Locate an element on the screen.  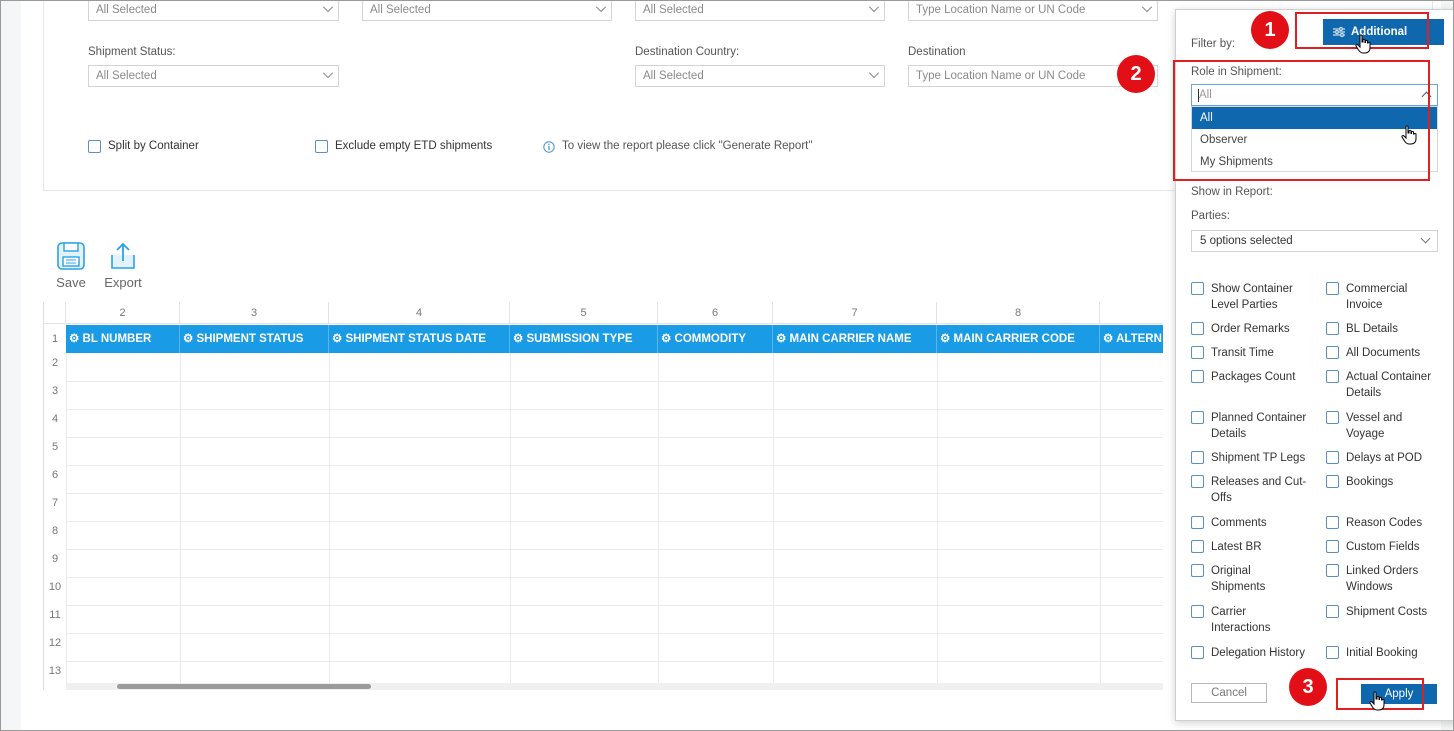
option-label: Releases and Cut-Offs is located at coordinates (1259, 490).